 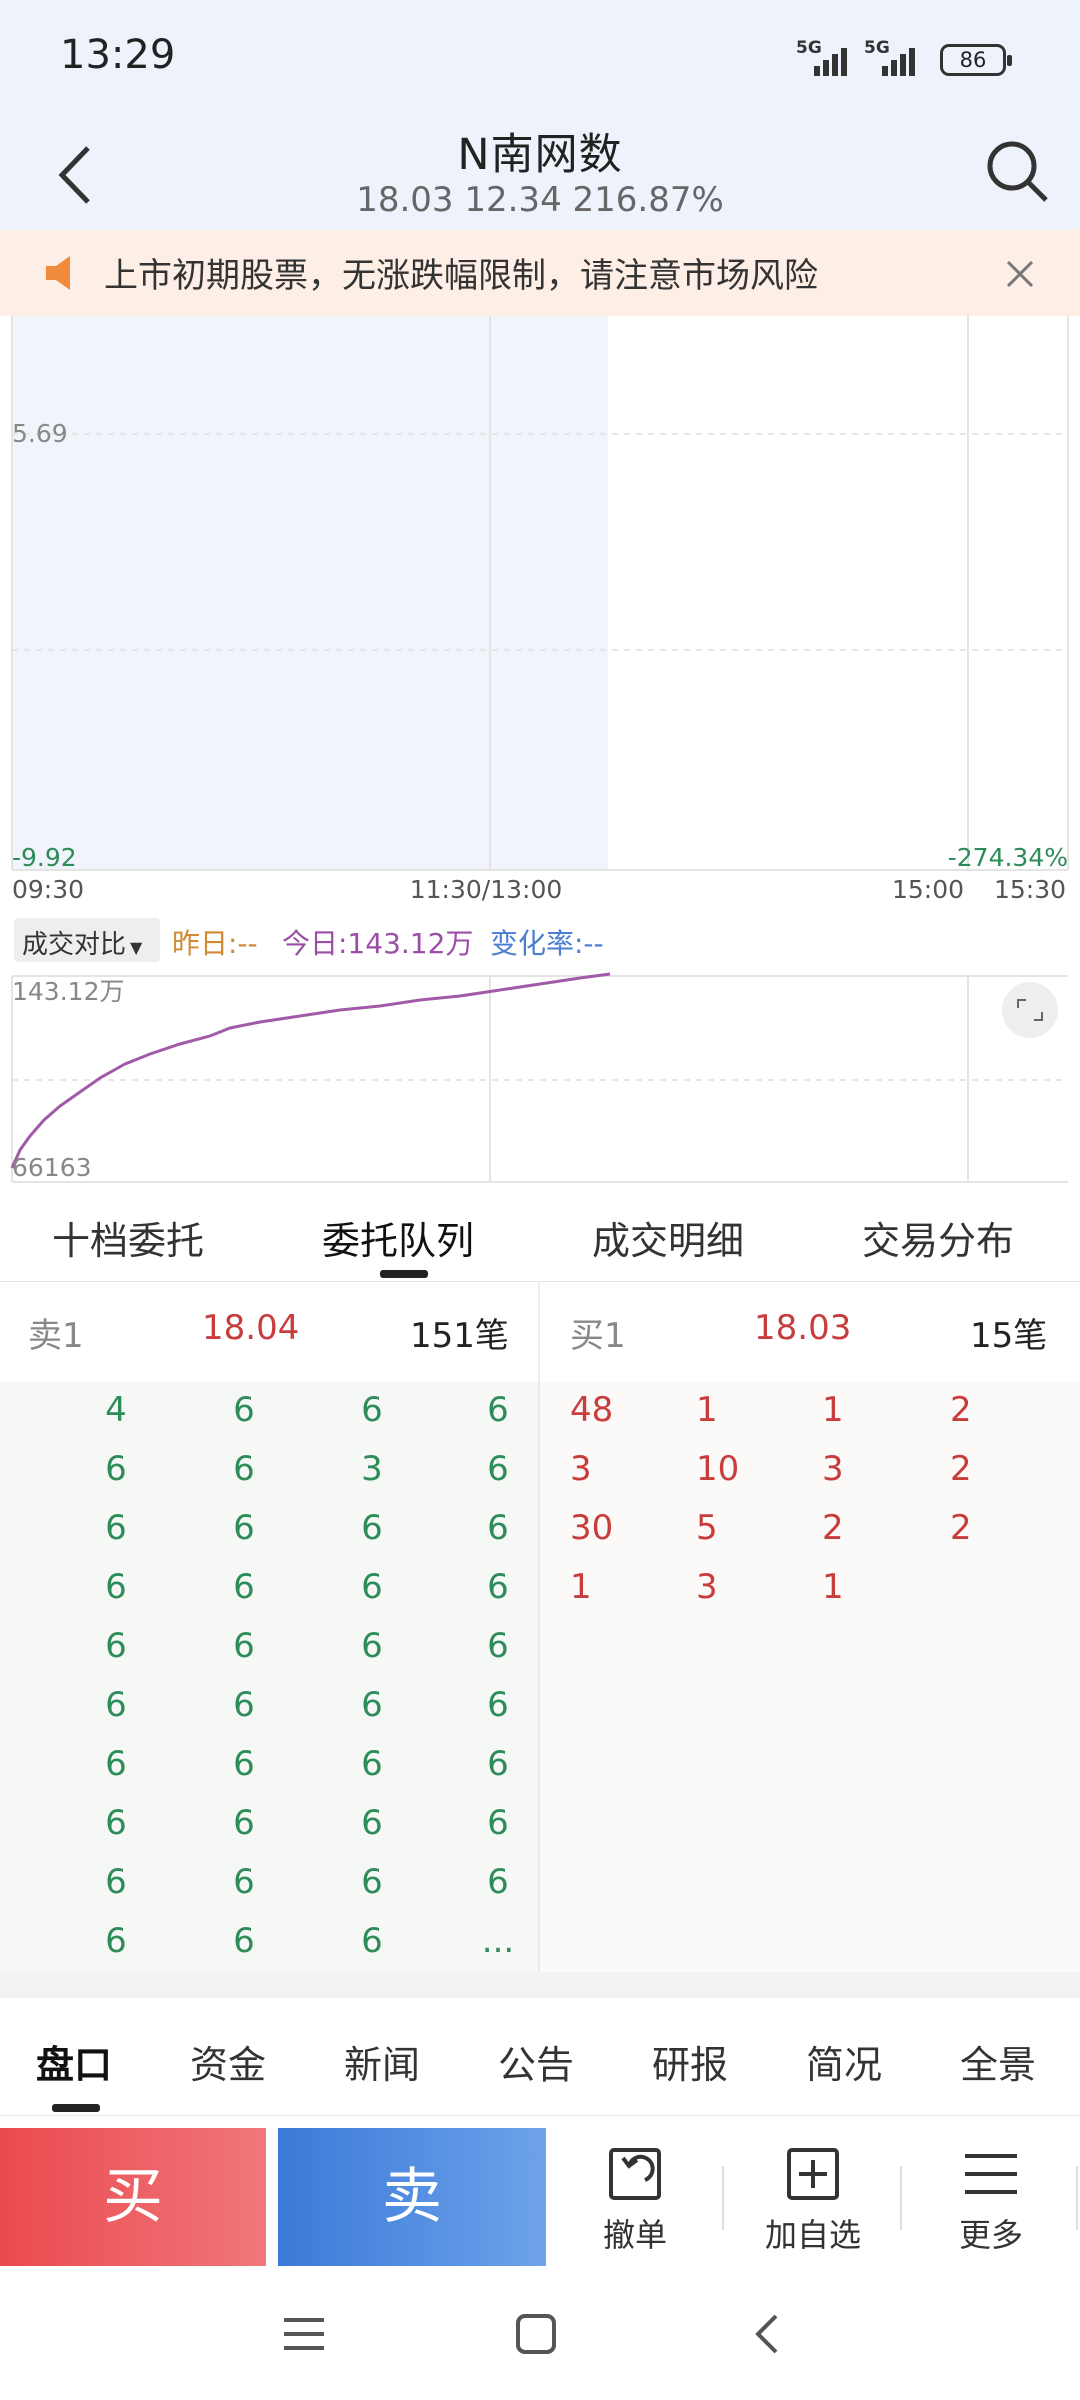 What do you see at coordinates (215, 943) in the screenshot?
I see `yesterday-volume: 昨日:--` at bounding box center [215, 943].